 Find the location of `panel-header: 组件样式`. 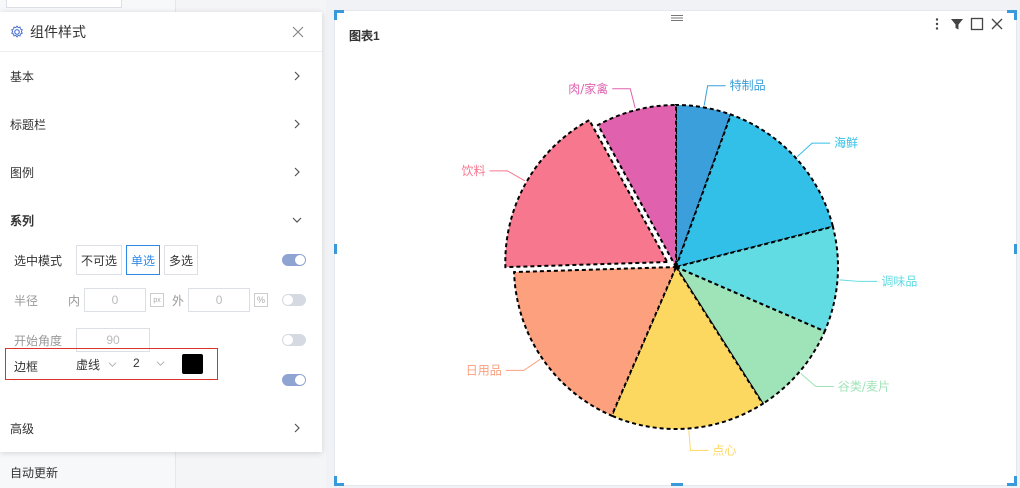

panel-header: 组件样式 is located at coordinates (161, 32).